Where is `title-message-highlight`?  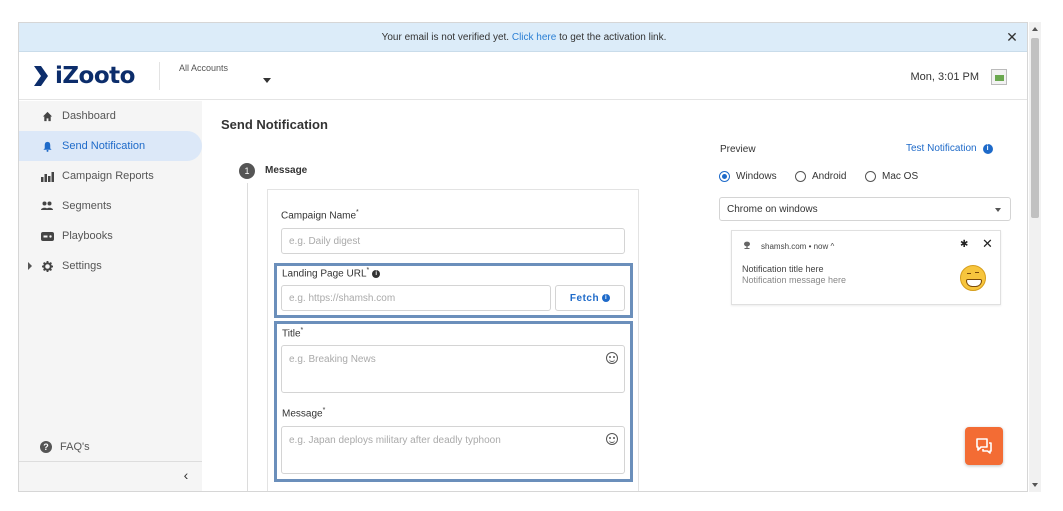 title-message-highlight is located at coordinates (453, 401).